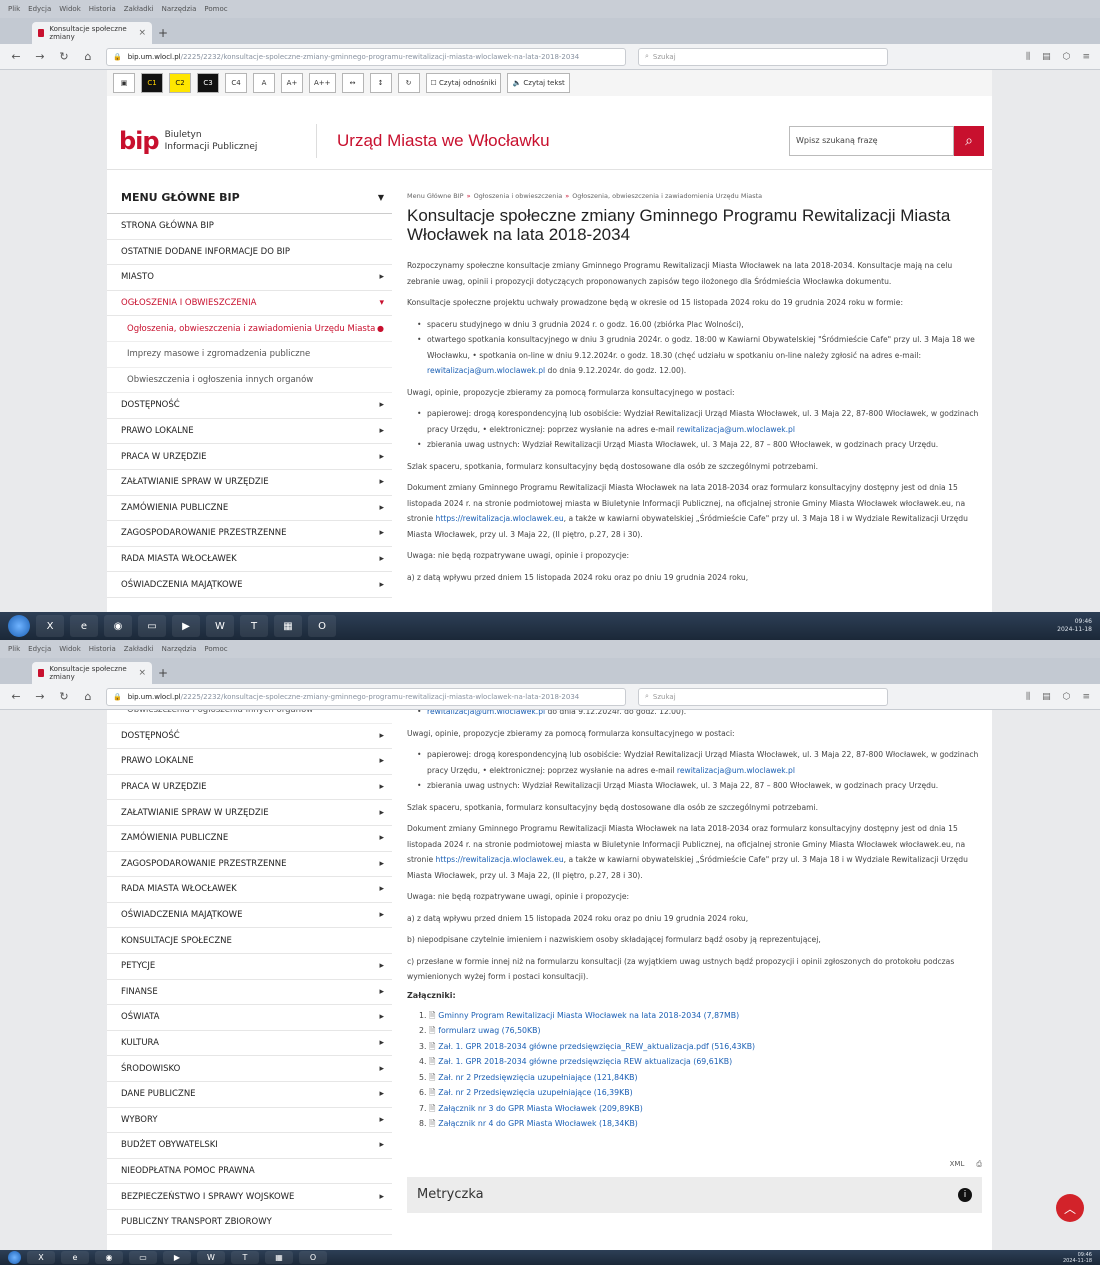 The width and height of the screenshot is (1100, 1265). What do you see at coordinates (180, 83) in the screenshot?
I see `contrast-c2-button: C2` at bounding box center [180, 83].